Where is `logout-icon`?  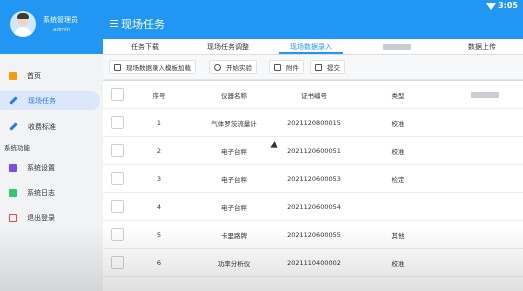
logout-icon is located at coordinates (13, 217).